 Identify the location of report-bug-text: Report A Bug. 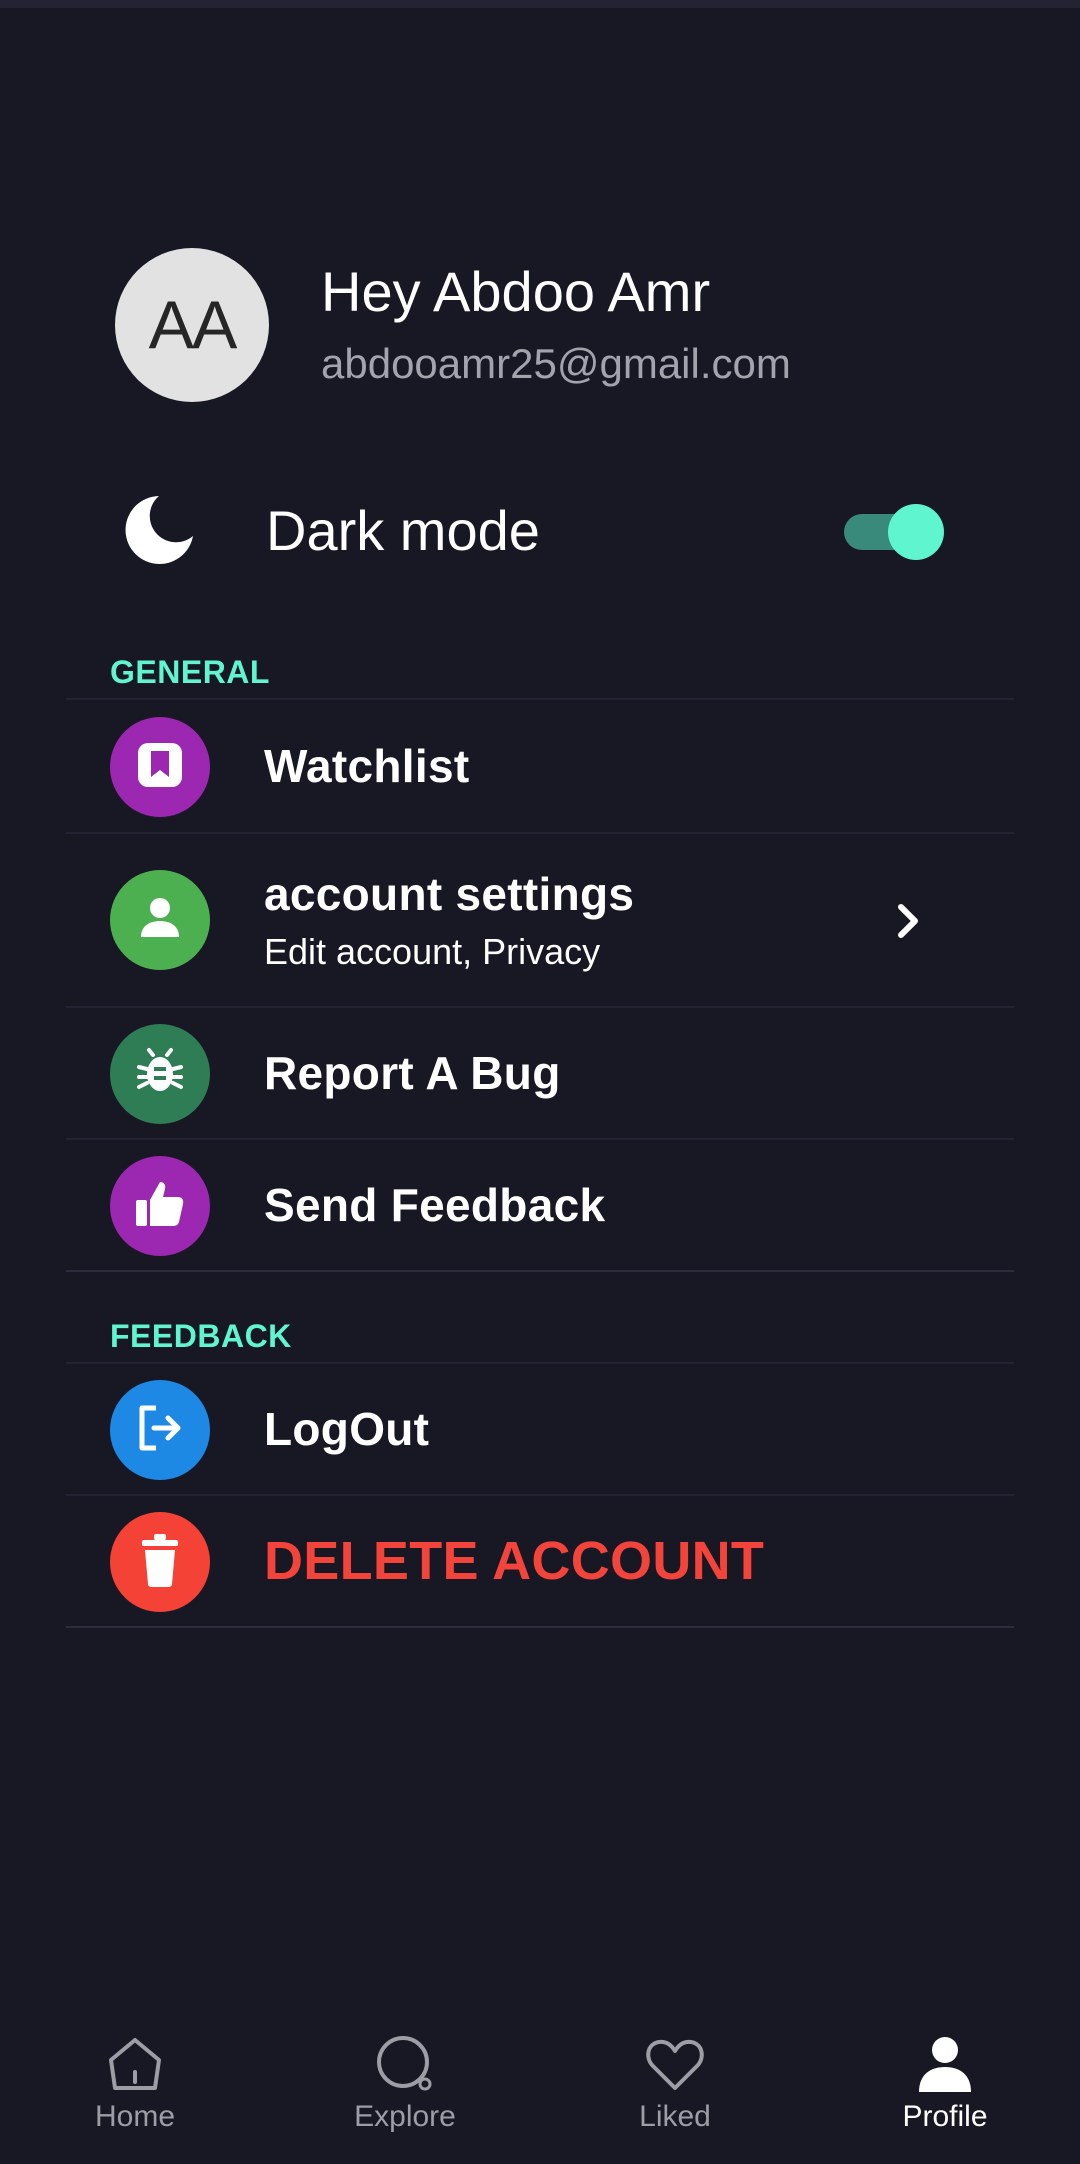
(412, 1073).